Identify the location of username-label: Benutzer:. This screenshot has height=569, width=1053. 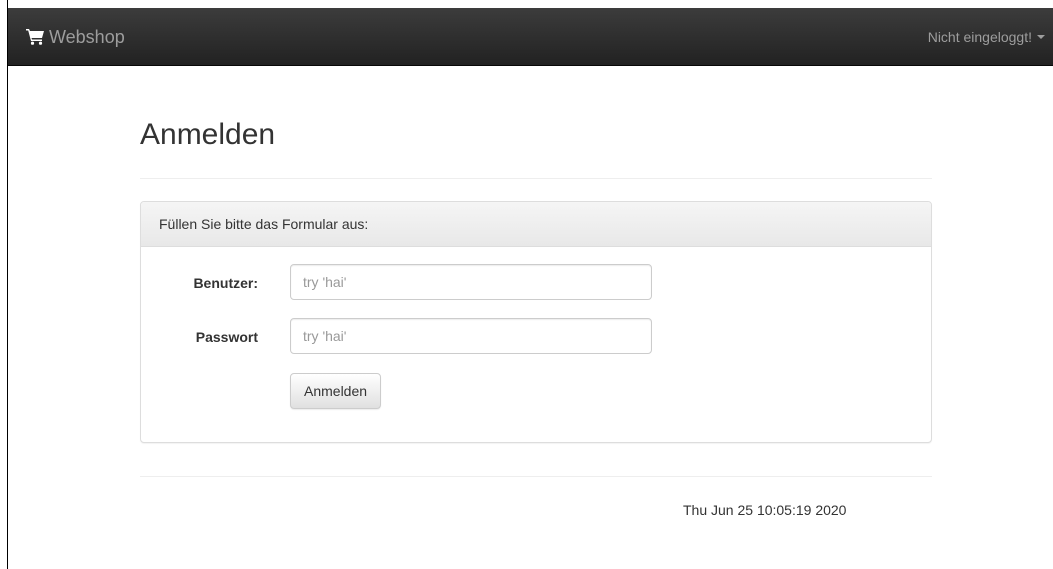
(225, 283).